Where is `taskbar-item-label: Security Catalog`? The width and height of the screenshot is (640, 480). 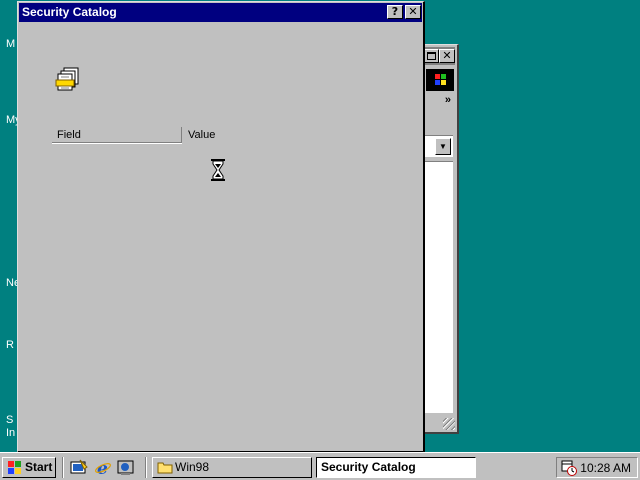 taskbar-item-label: Security Catalog is located at coordinates (368, 467).